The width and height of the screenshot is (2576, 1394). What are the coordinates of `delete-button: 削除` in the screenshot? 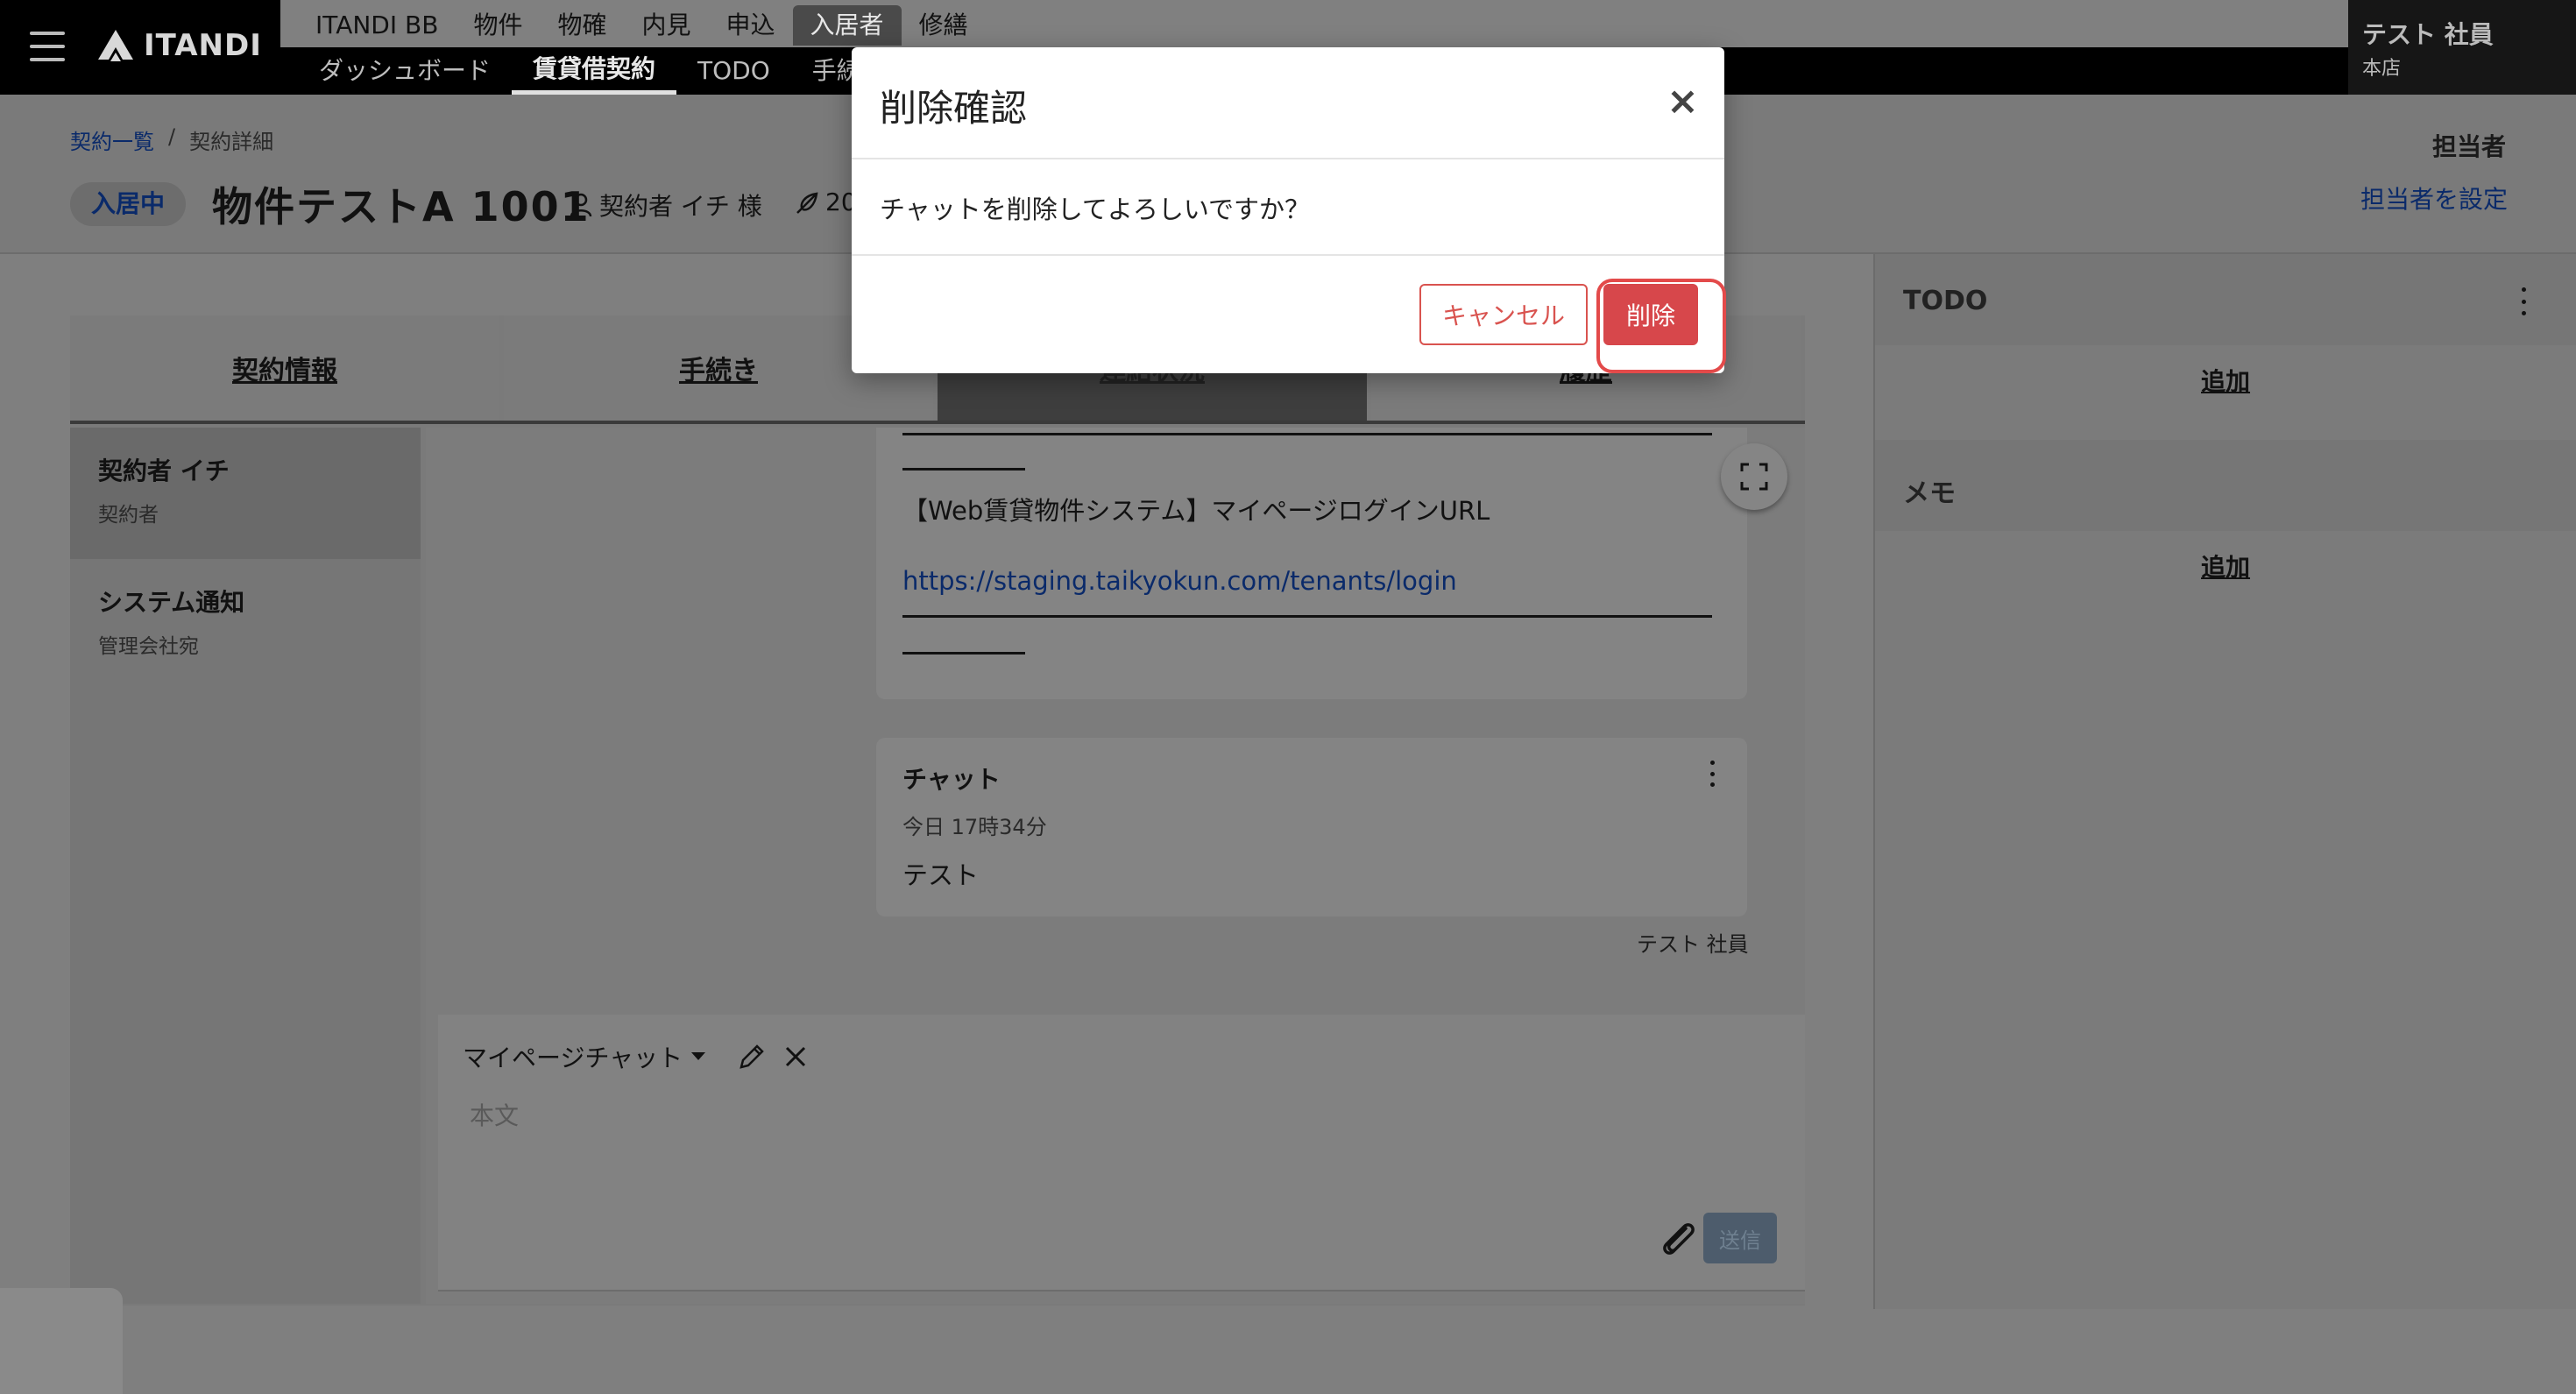 It's located at (1650, 314).